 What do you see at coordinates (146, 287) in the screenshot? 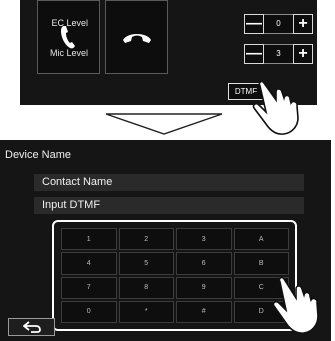
I see `key-8: 8` at bounding box center [146, 287].